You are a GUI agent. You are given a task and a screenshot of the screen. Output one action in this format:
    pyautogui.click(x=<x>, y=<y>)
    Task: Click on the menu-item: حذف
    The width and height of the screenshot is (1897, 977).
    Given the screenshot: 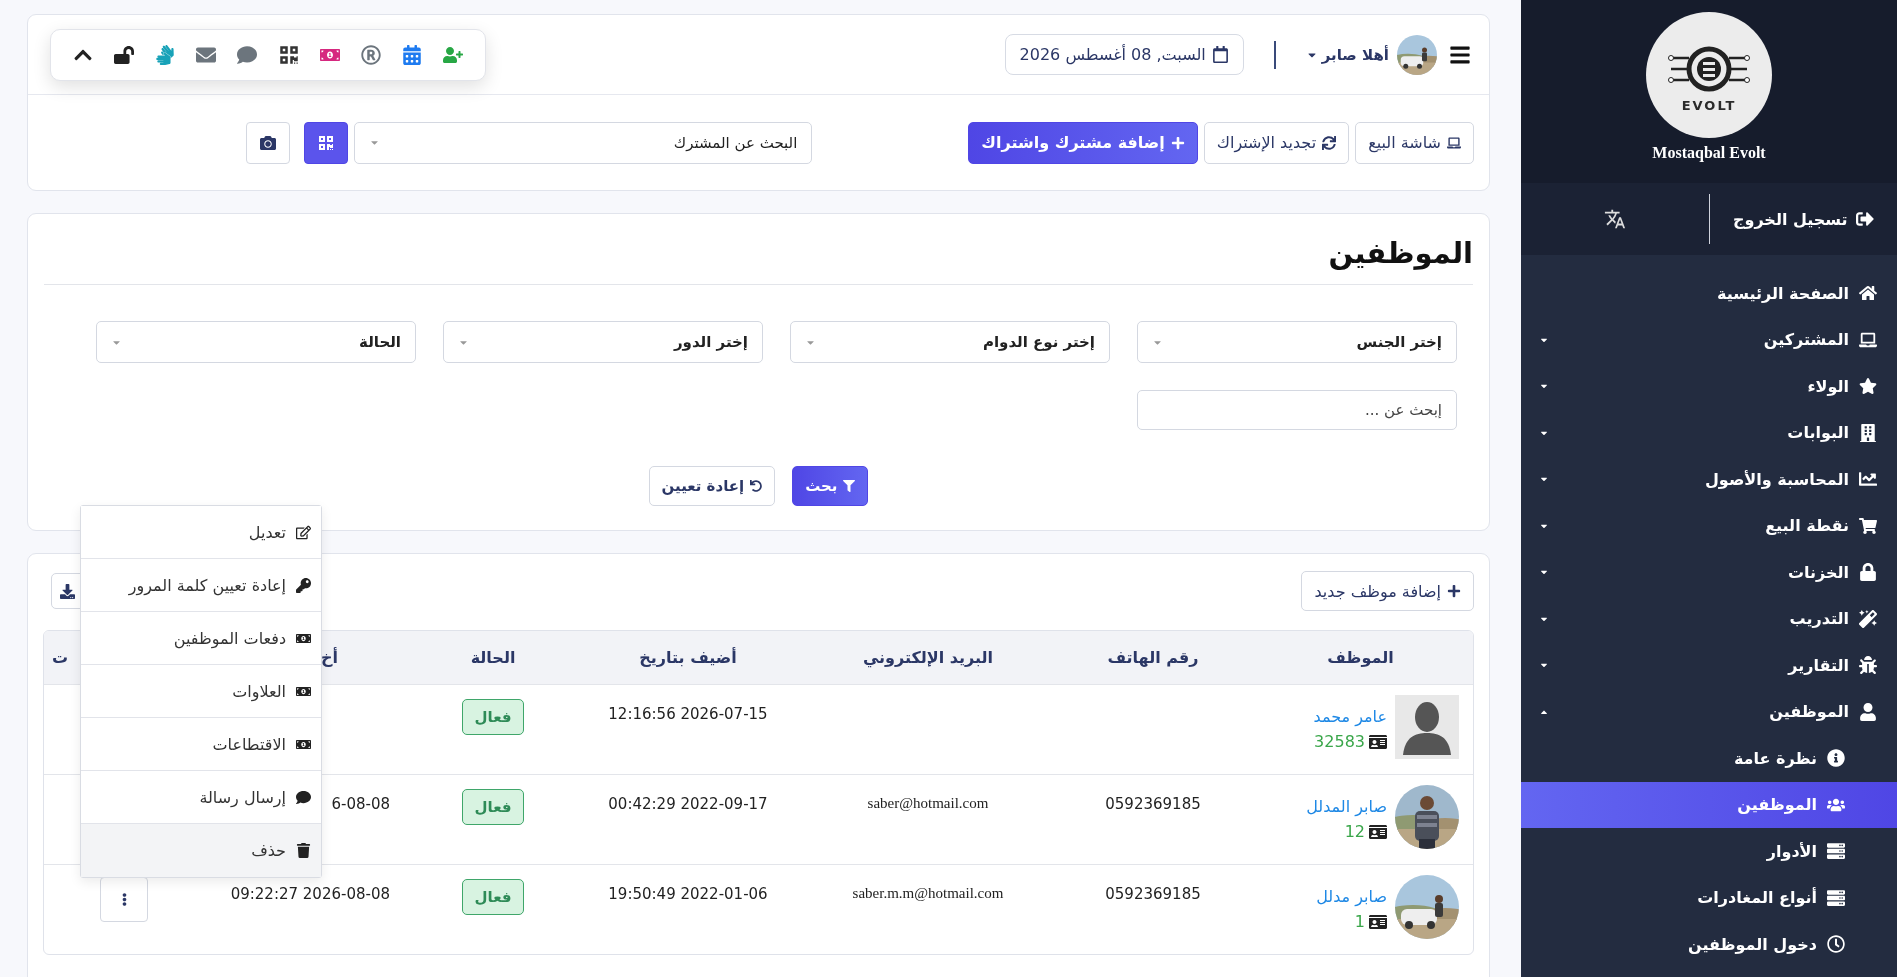 What is the action you would take?
    pyautogui.click(x=201, y=850)
    